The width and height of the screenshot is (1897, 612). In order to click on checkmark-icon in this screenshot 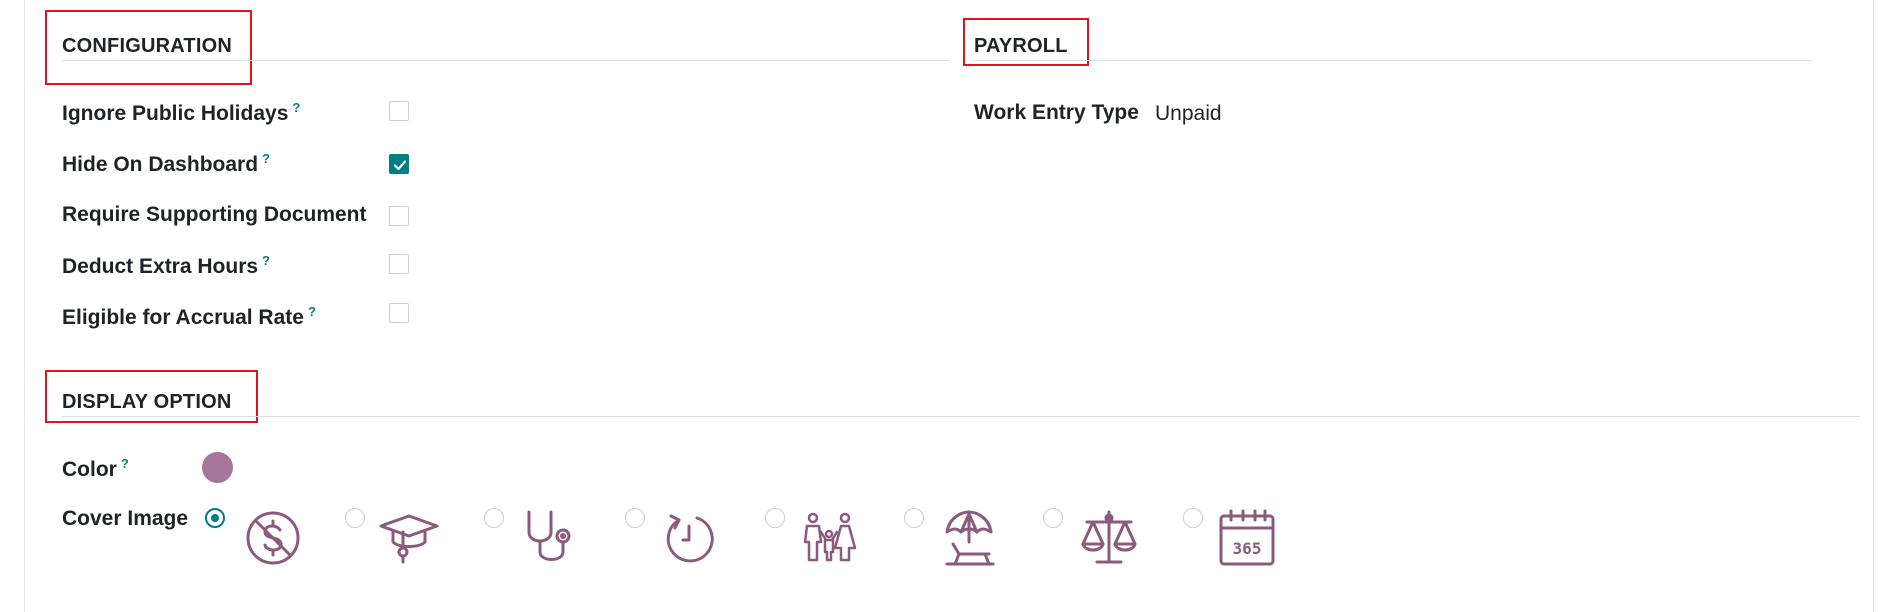, I will do `click(400, 165)`.